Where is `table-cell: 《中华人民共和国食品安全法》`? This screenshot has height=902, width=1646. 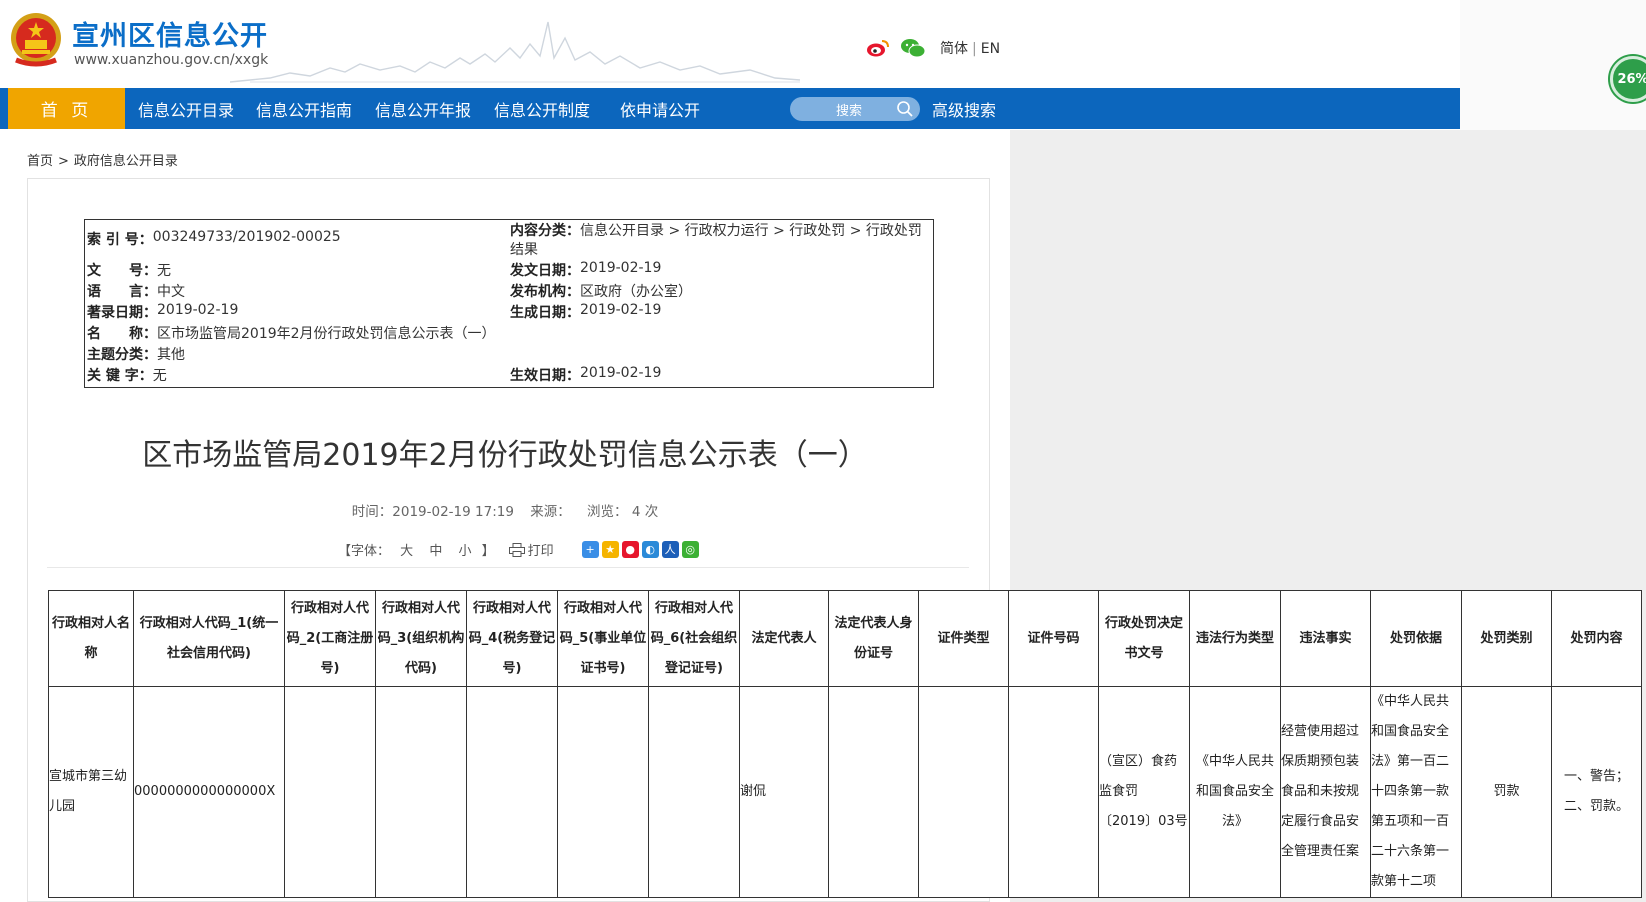
table-cell: 《中华人民共和国食品安全法》 is located at coordinates (1235, 792).